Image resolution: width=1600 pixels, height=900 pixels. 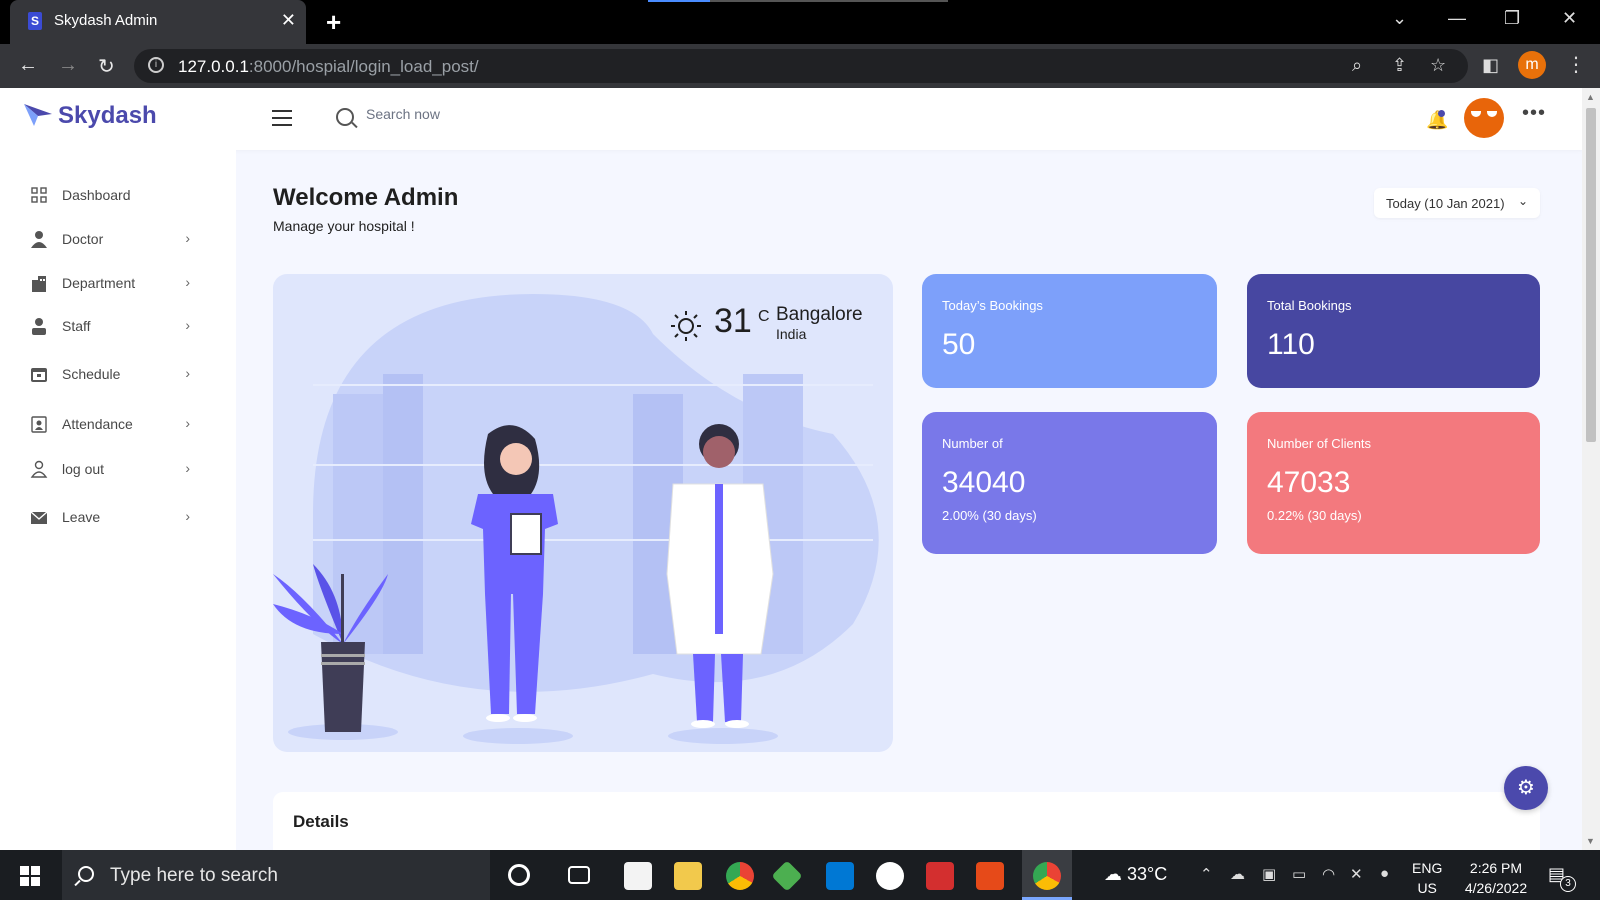 What do you see at coordinates (345, 117) in the screenshot?
I see `search-icon` at bounding box center [345, 117].